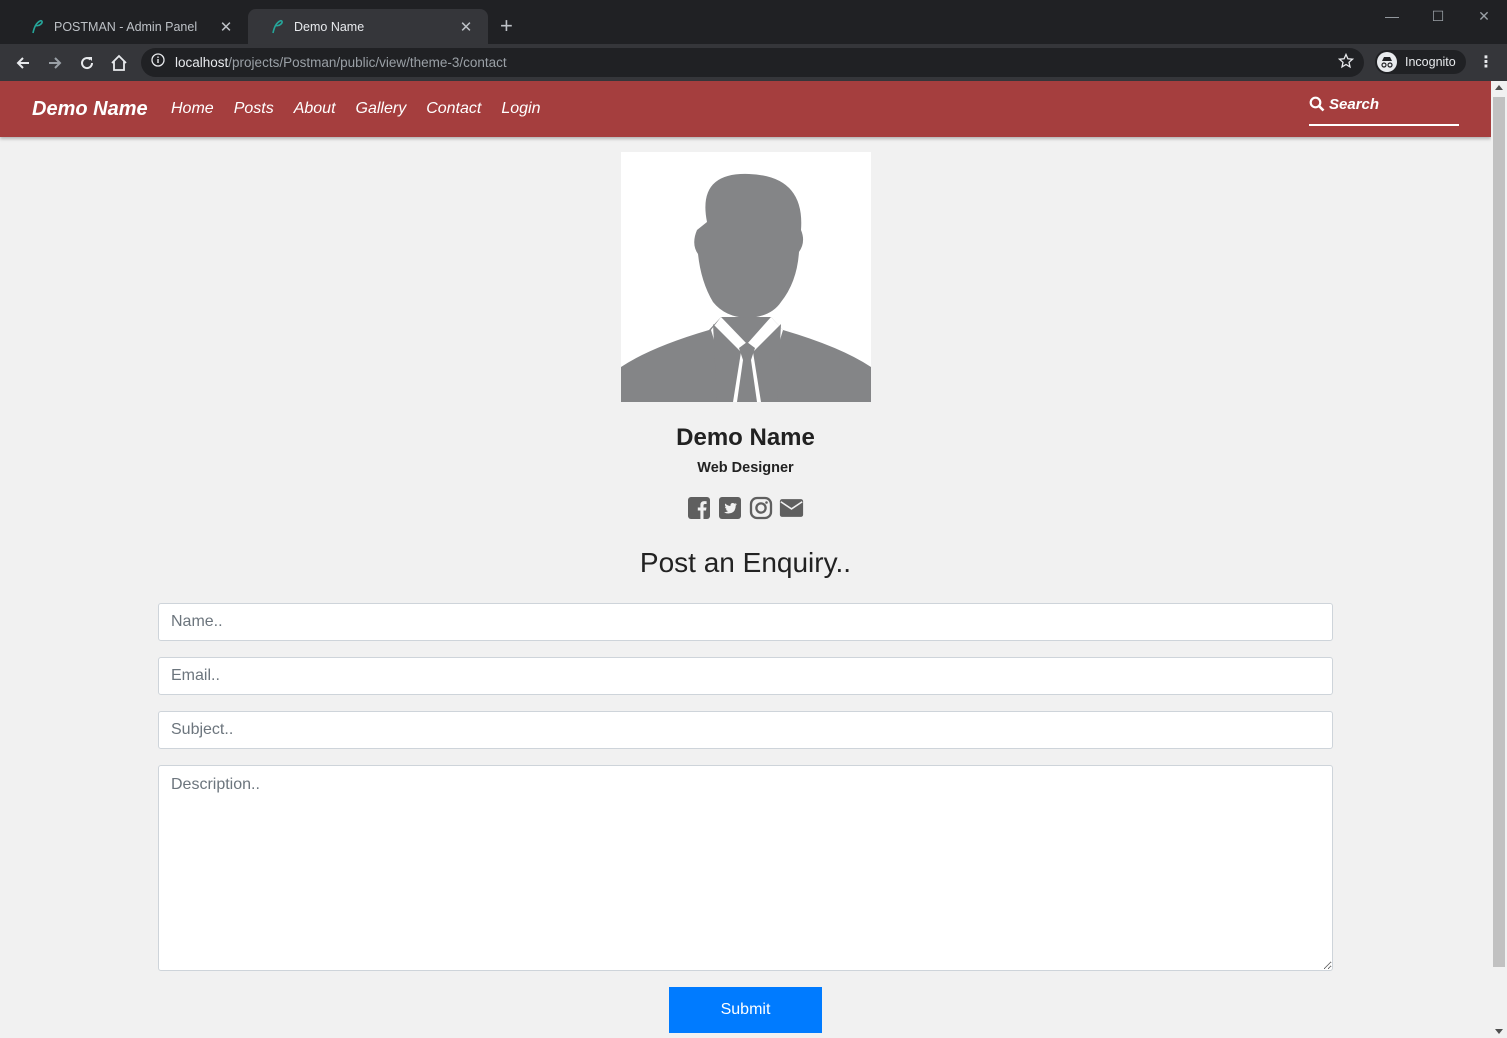 Image resolution: width=1507 pixels, height=1038 pixels. I want to click on nav-link-home: Home, so click(192, 109).